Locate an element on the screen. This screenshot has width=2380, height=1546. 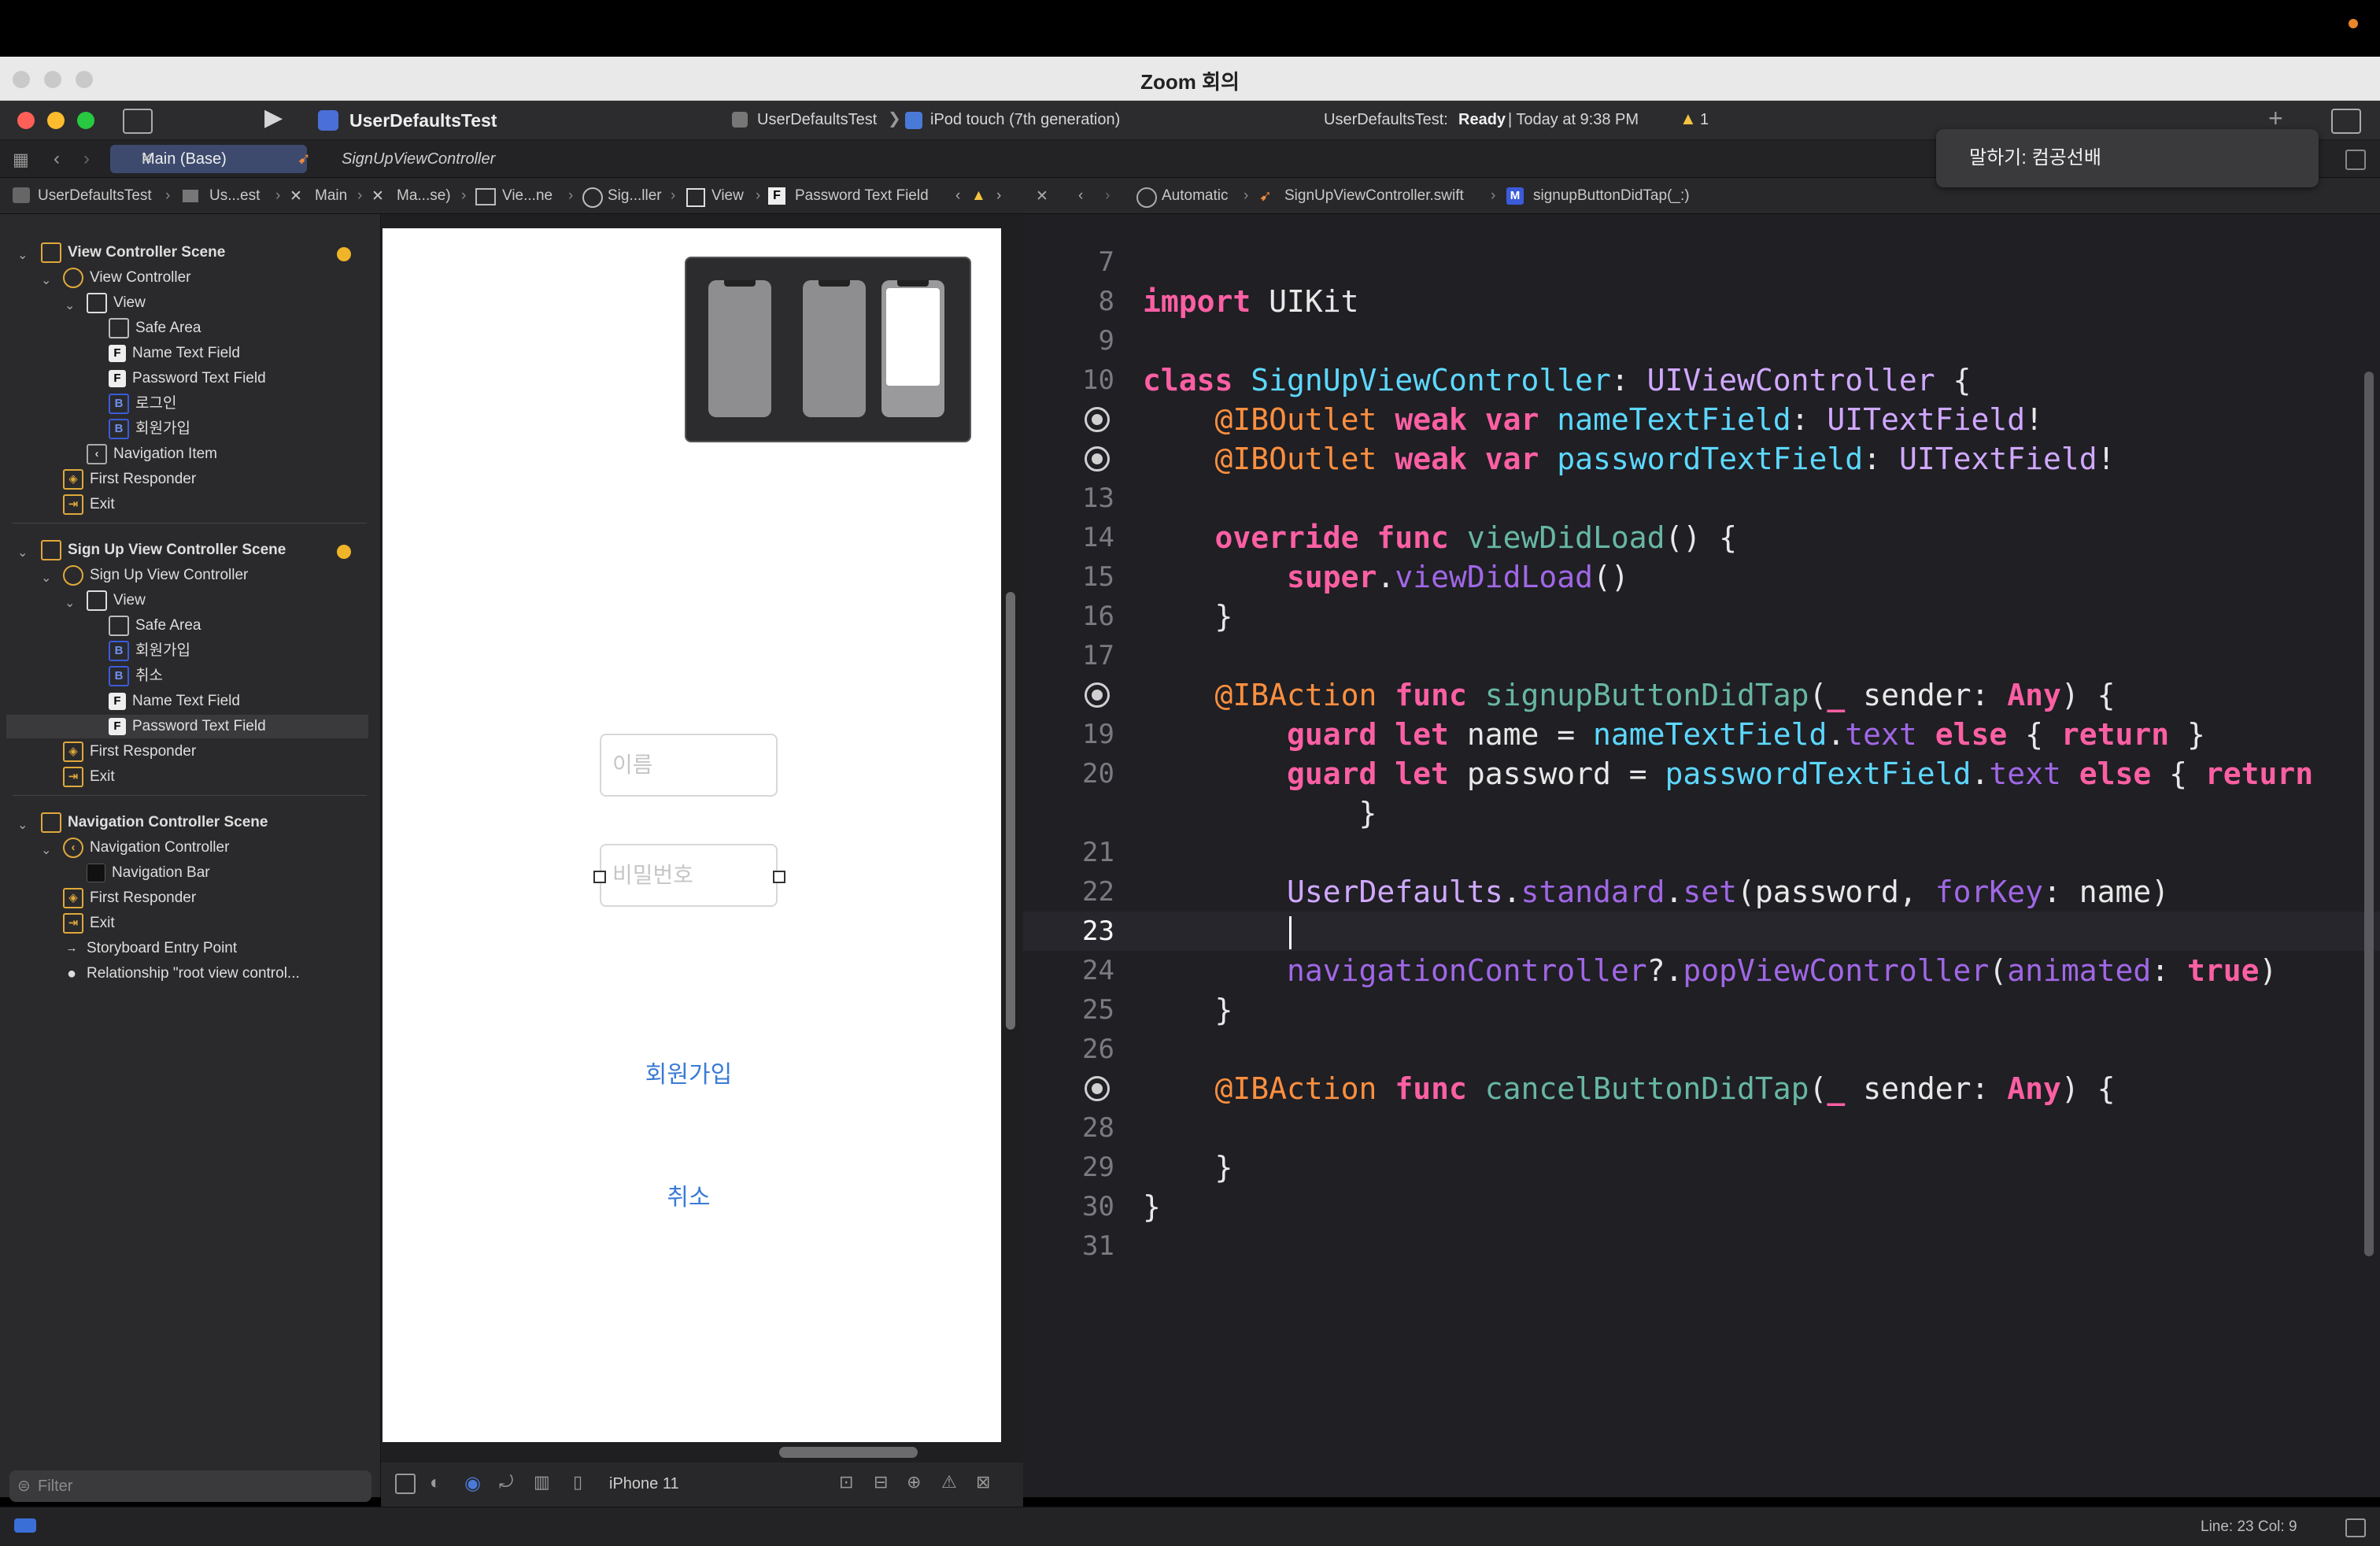
outline-item: Navigation Bar is located at coordinates (148, 873).